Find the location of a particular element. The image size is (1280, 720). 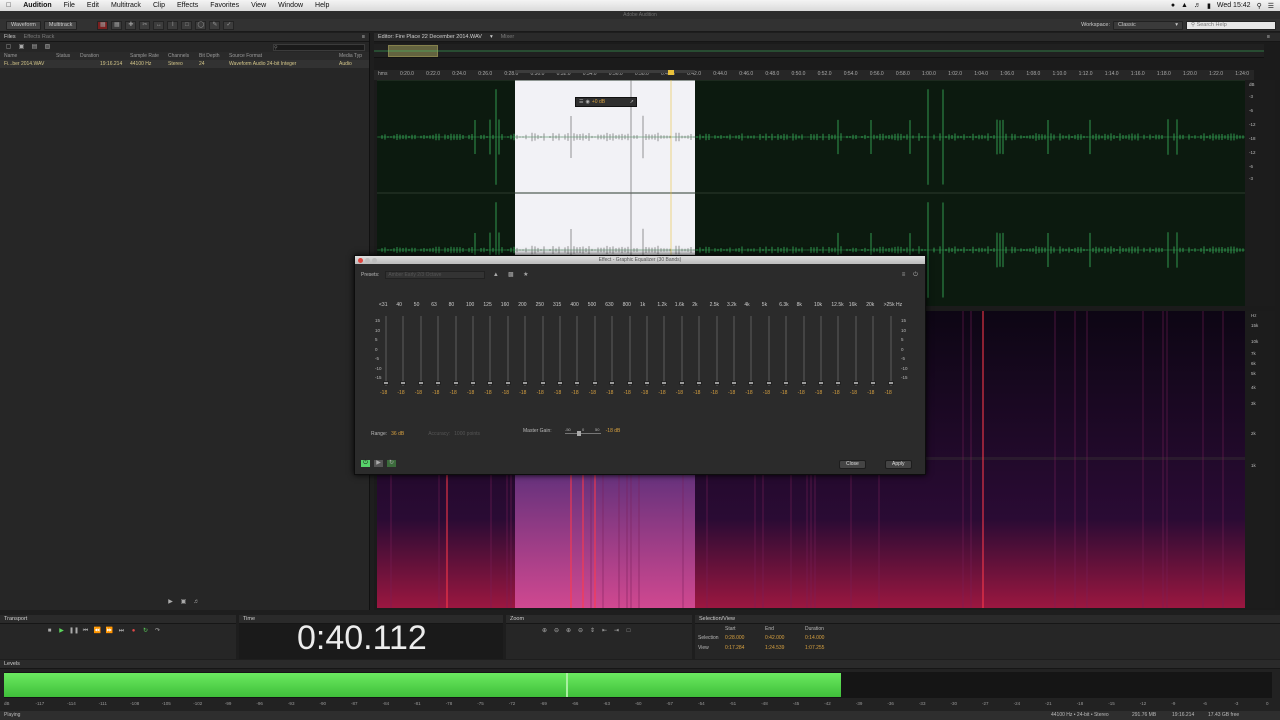

volume-knob-icon: ◉ is located at coordinates (587, 102).